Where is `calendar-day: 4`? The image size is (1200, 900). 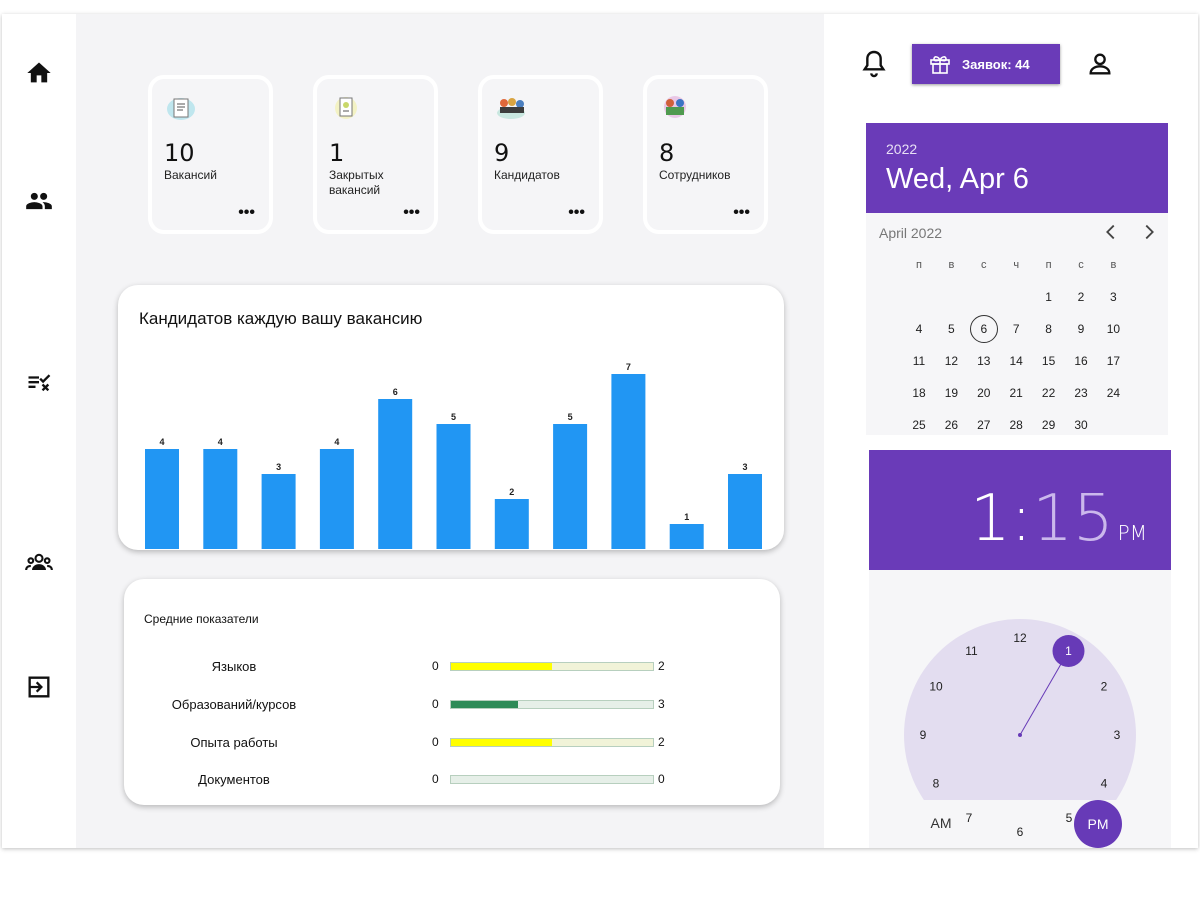
calendar-day: 4 is located at coordinates (919, 329).